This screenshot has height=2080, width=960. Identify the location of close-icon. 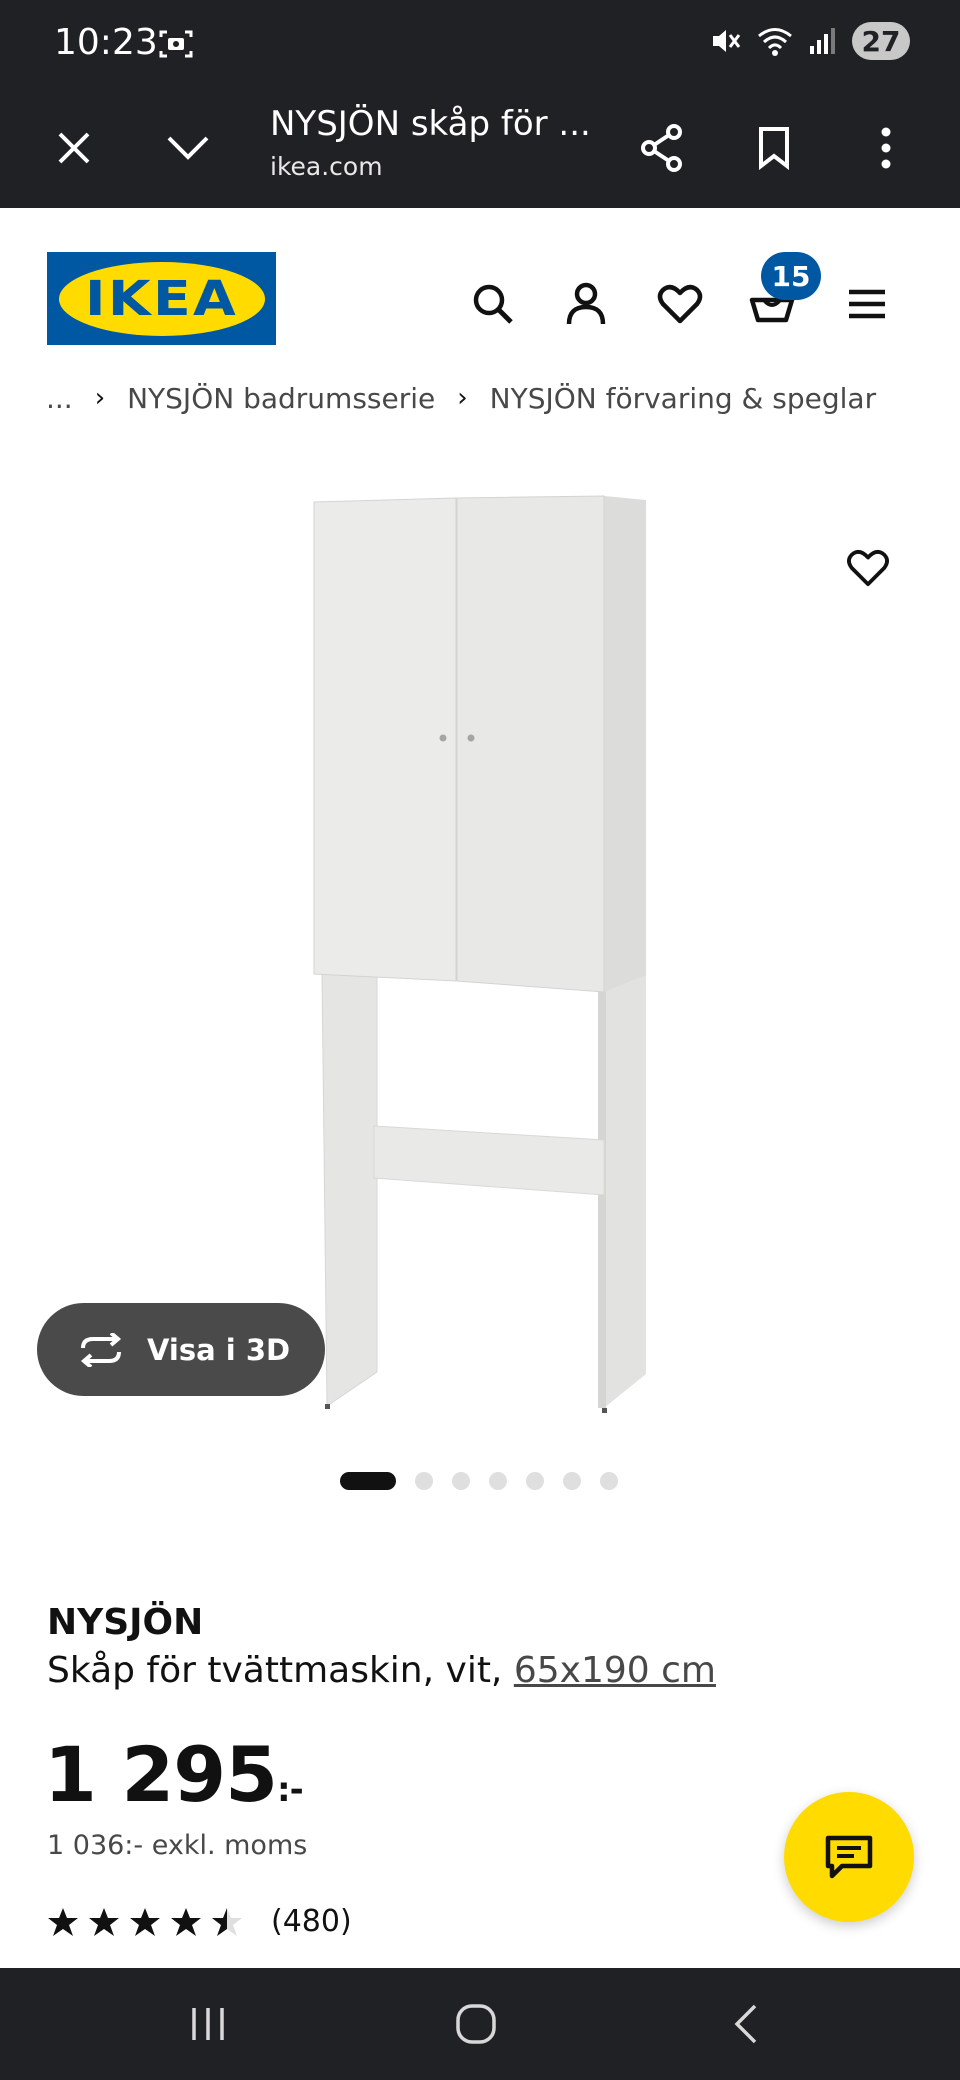
(74, 148).